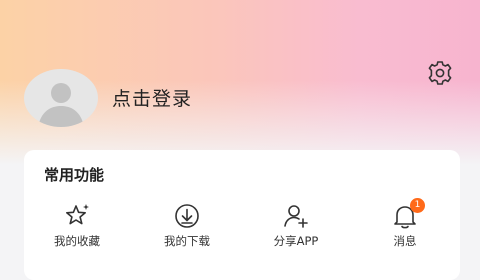 Image resolution: width=480 pixels, height=280 pixels. I want to click on login-link: 点击登录, so click(152, 97).